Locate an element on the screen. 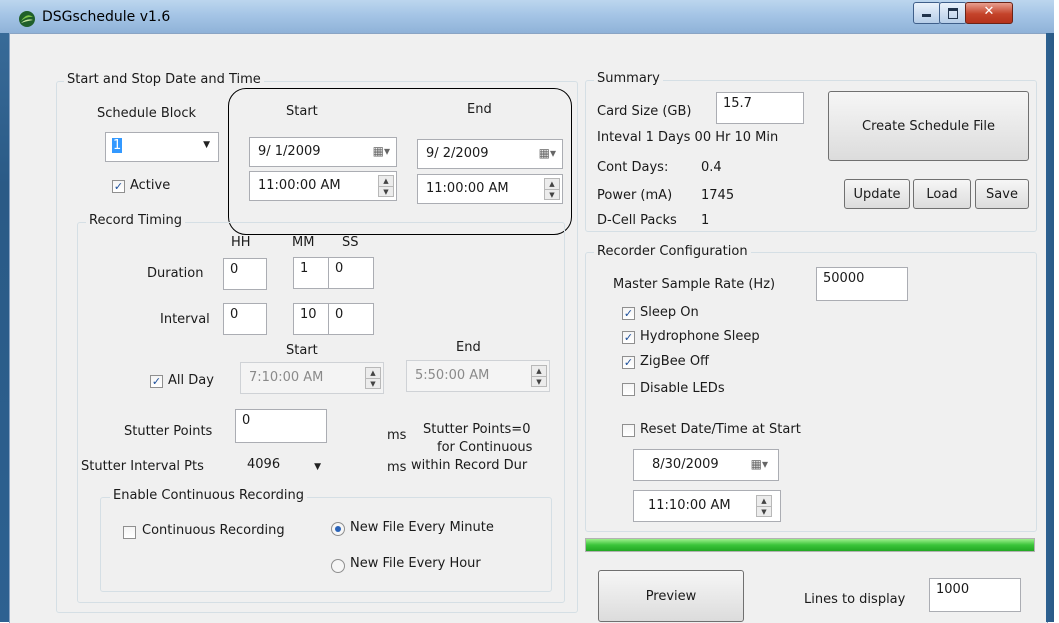 This screenshot has width=1059, height=623. start-date-picker: 9/ 1/2009 ▦▾ is located at coordinates (323, 152).